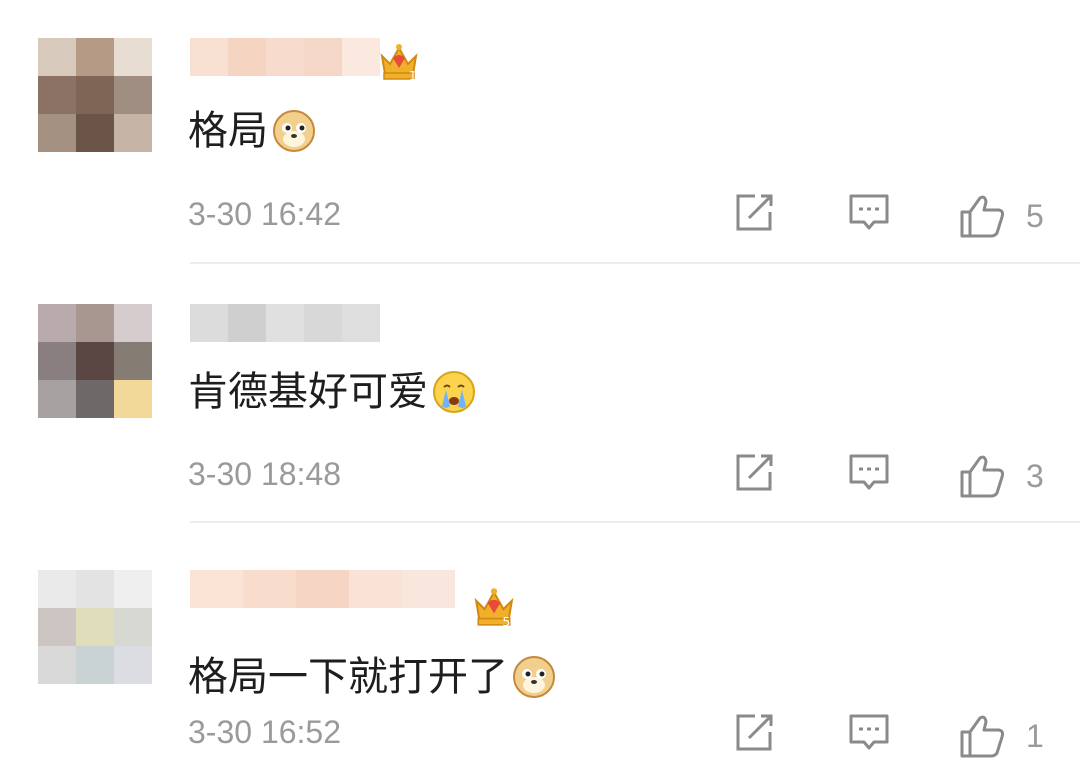  What do you see at coordinates (1035, 476) in the screenshot?
I see `like-count: 3` at bounding box center [1035, 476].